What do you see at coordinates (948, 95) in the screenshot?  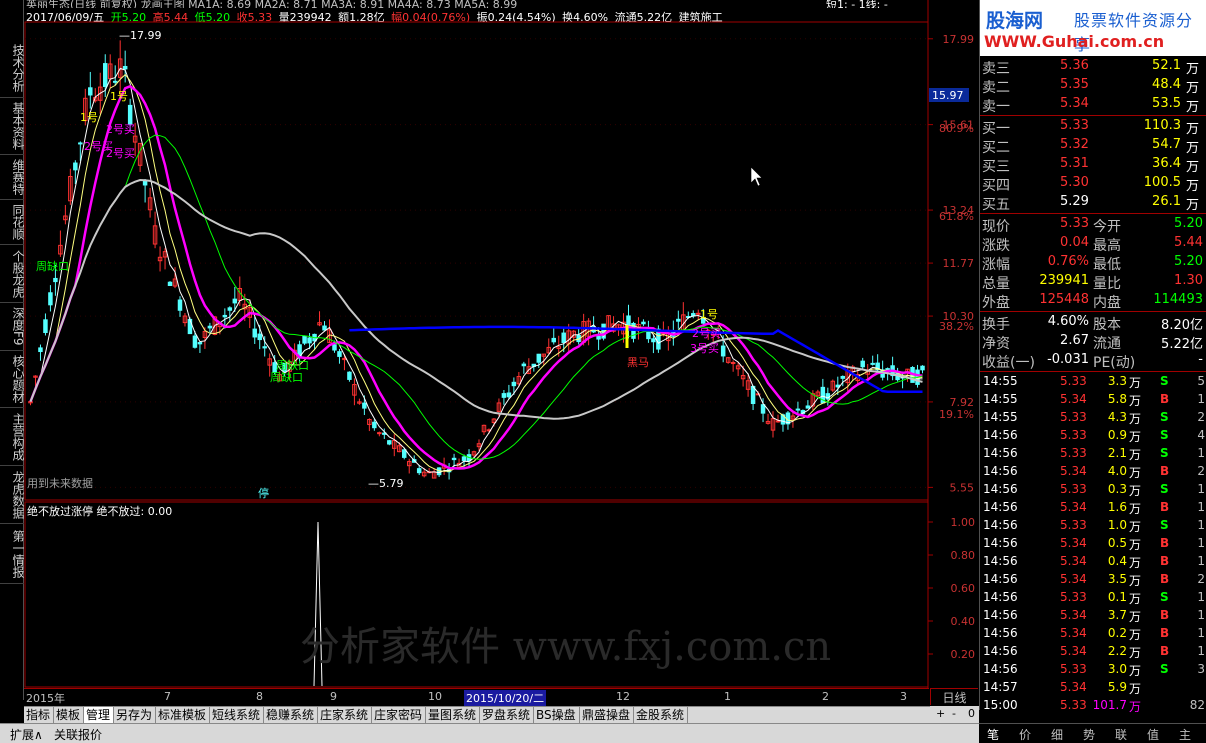 I see `current-price-label: 15.97` at bounding box center [948, 95].